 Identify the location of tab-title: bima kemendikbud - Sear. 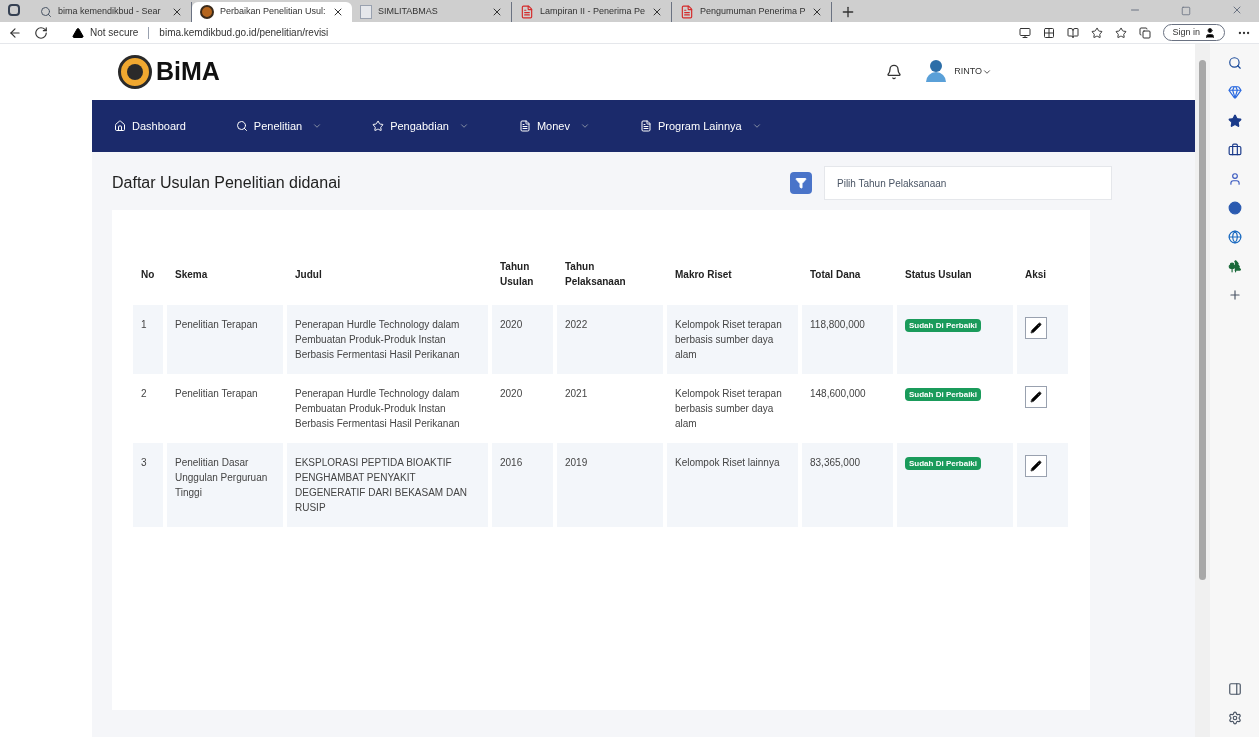
(110, 12).